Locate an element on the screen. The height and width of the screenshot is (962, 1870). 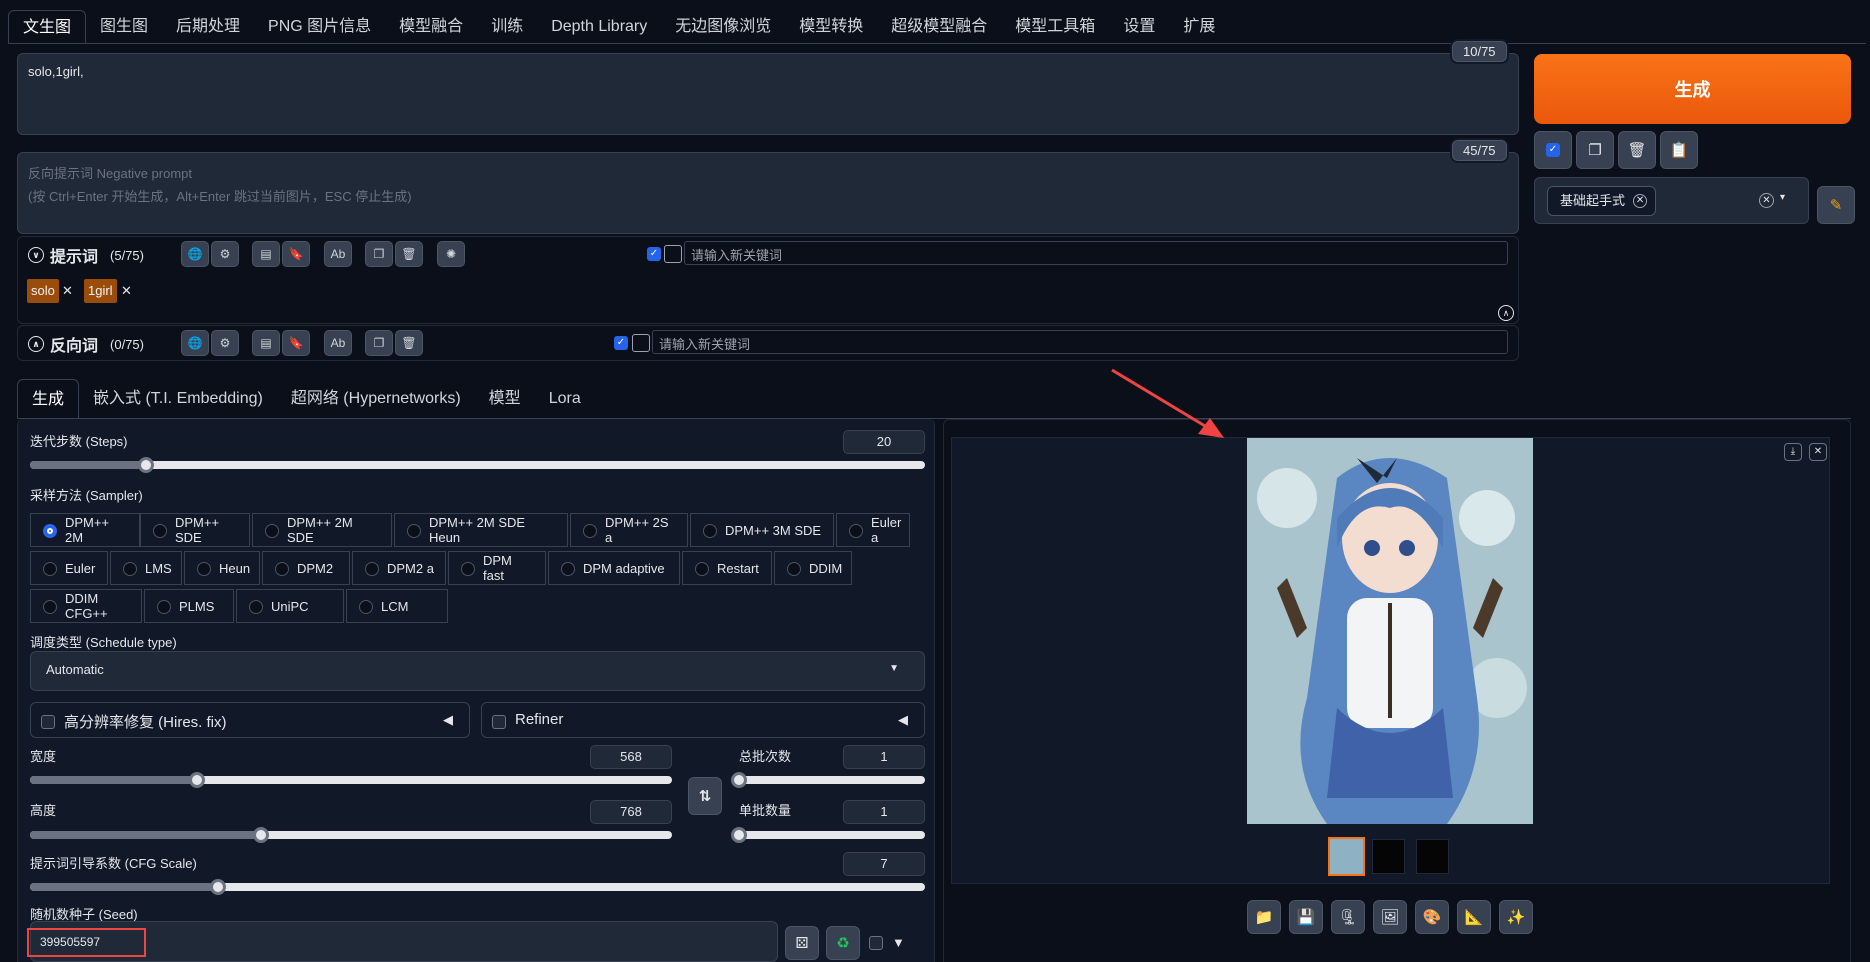
palette-icon: 🎨 is located at coordinates (1432, 917).